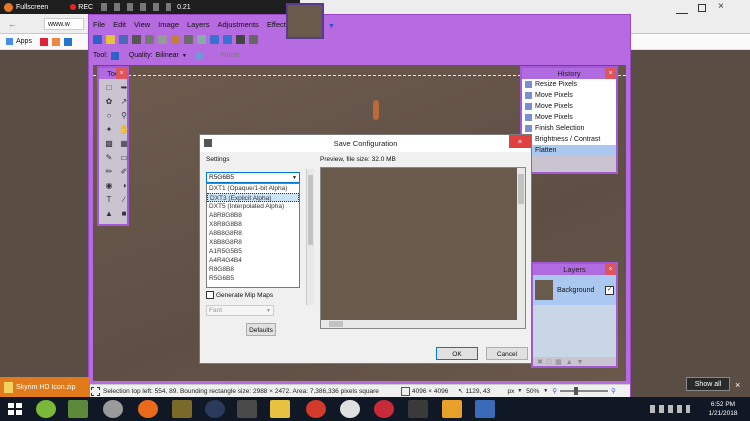 This screenshot has width=750, height=421. Describe the element at coordinates (149, 39) in the screenshot. I see `cut-icon` at that location.